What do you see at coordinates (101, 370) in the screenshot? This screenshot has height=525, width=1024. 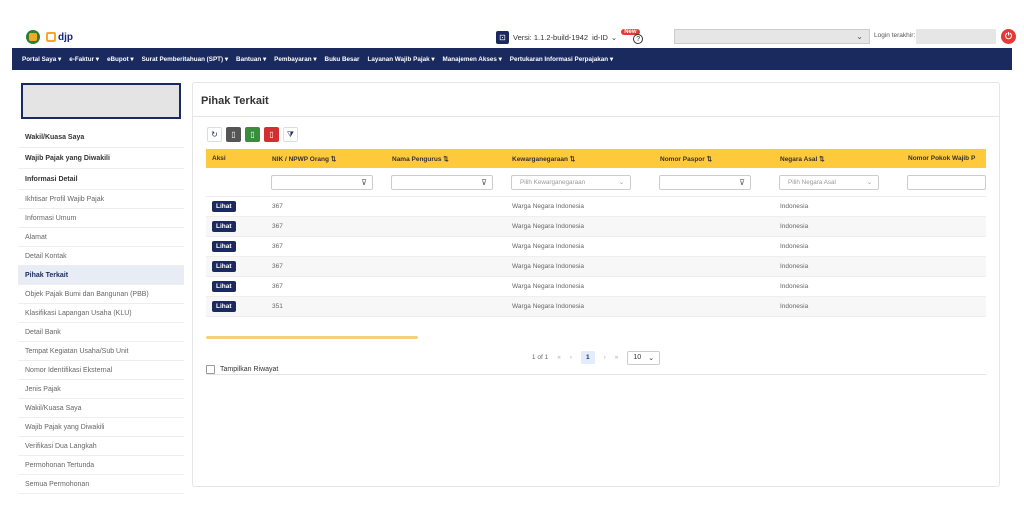 I see `sidebar-item-nomor-eksternal: Nomor Identifikasi Eksternal` at bounding box center [101, 370].